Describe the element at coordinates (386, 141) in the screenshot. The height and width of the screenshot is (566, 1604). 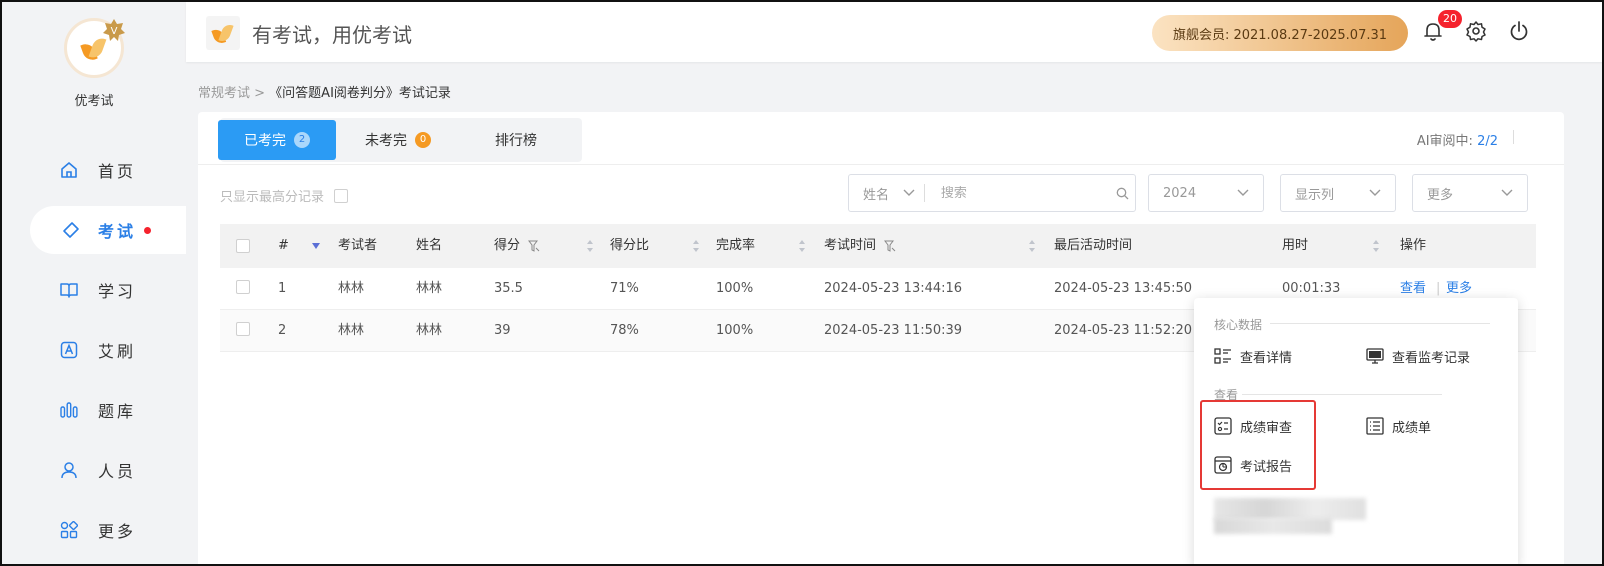
I see `tab-label: 未考完` at that location.